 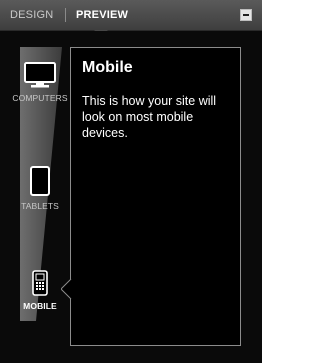 I want to click on minus-icon, so click(x=246, y=15).